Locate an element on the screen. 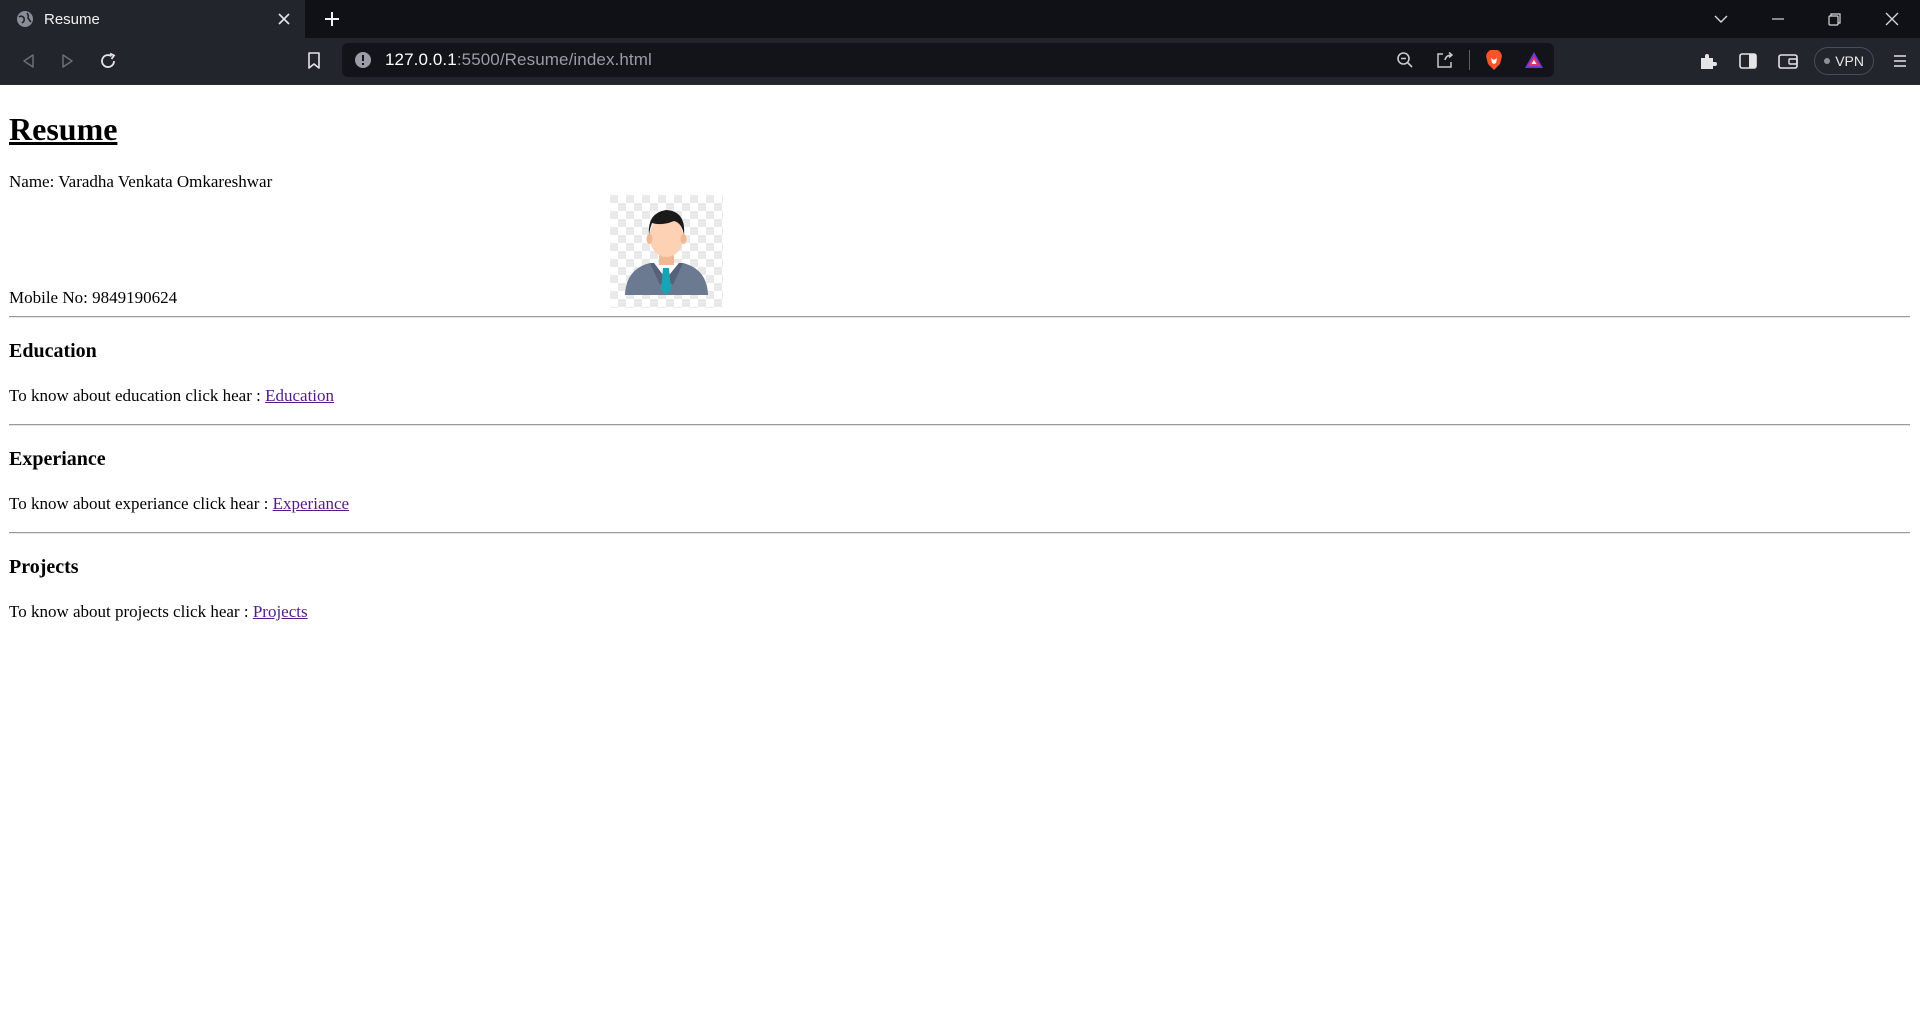  brave-shields-icon is located at coordinates (1494, 60).